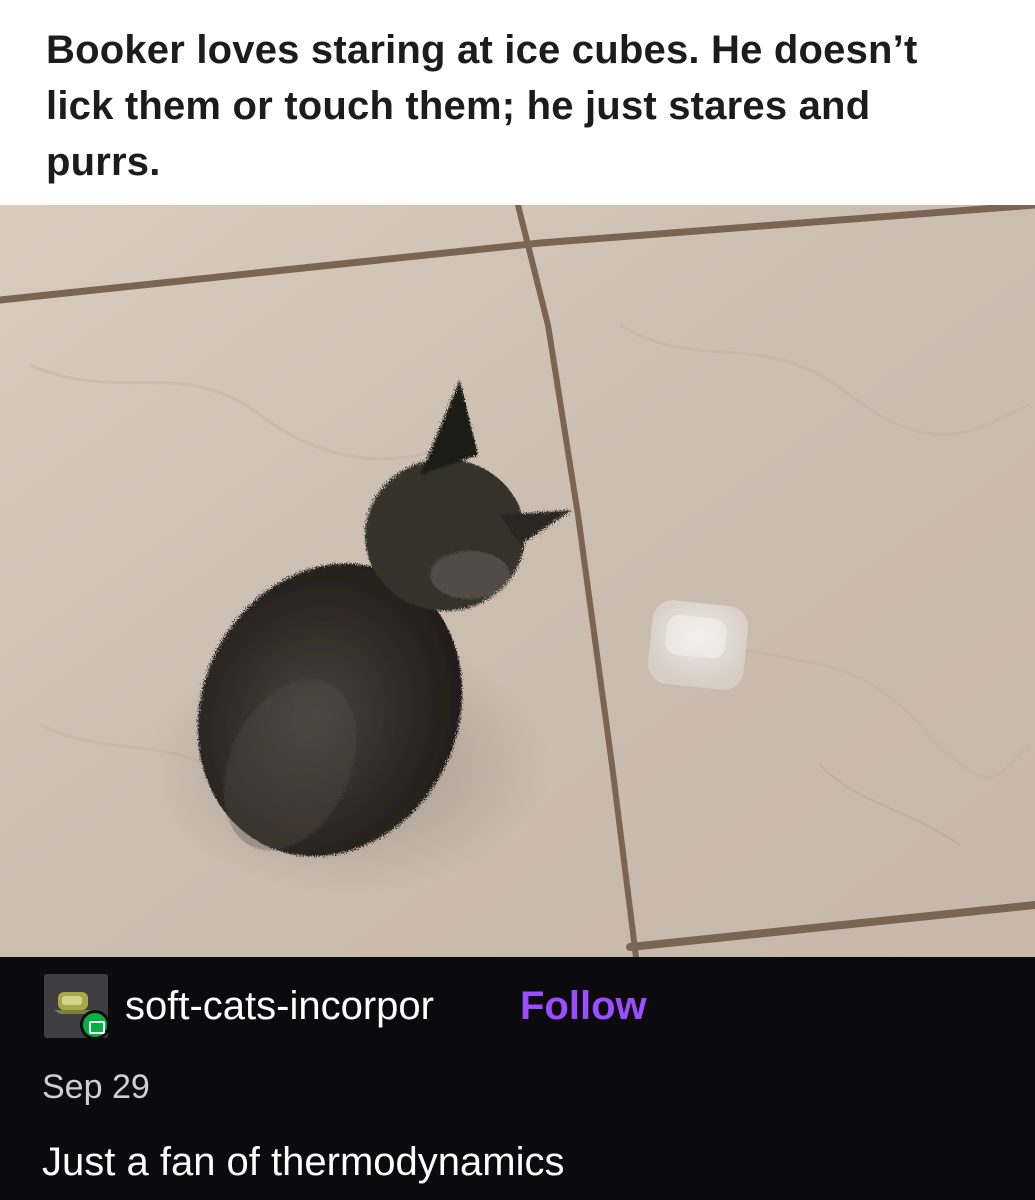 This screenshot has height=1200, width=1035. What do you see at coordinates (583, 1006) in the screenshot?
I see `follow-button: Follow` at bounding box center [583, 1006].